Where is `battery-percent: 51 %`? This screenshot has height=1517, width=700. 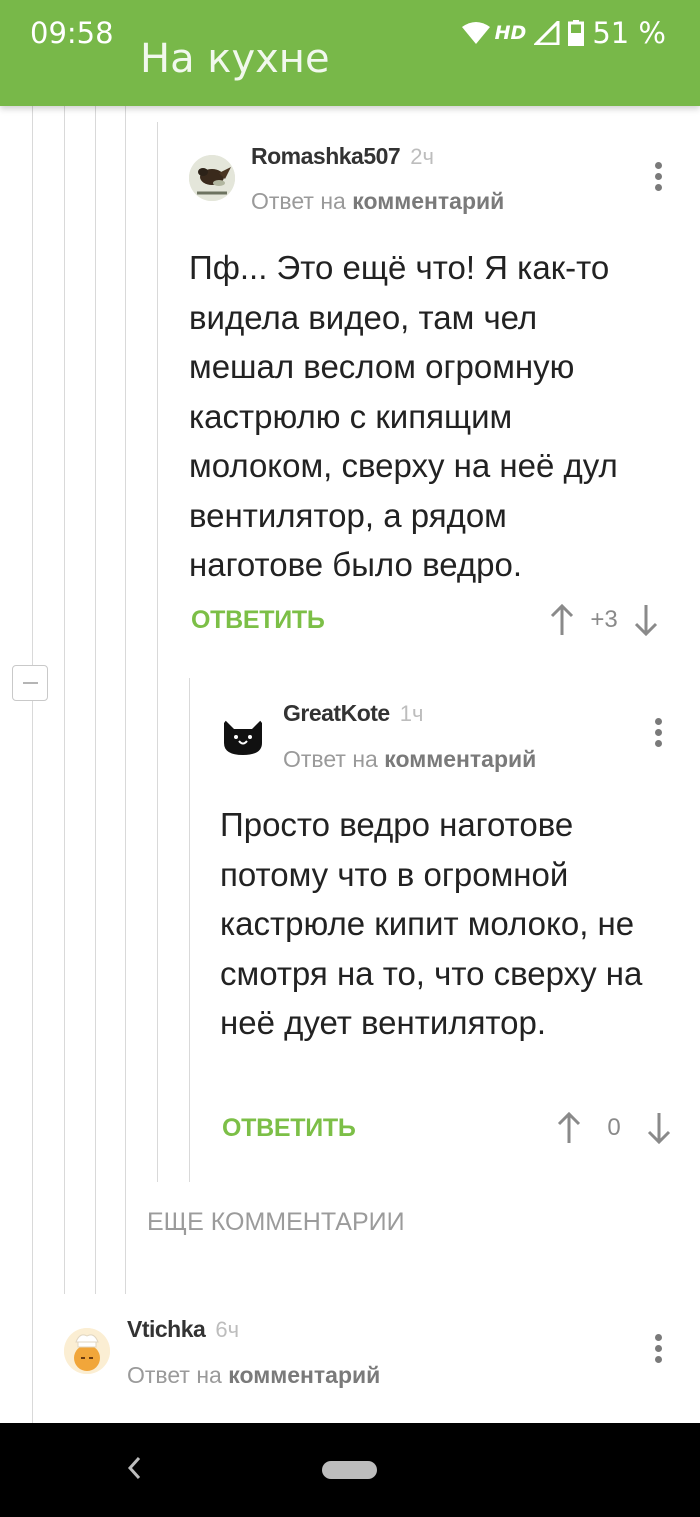
battery-percent: 51 % is located at coordinates (629, 33).